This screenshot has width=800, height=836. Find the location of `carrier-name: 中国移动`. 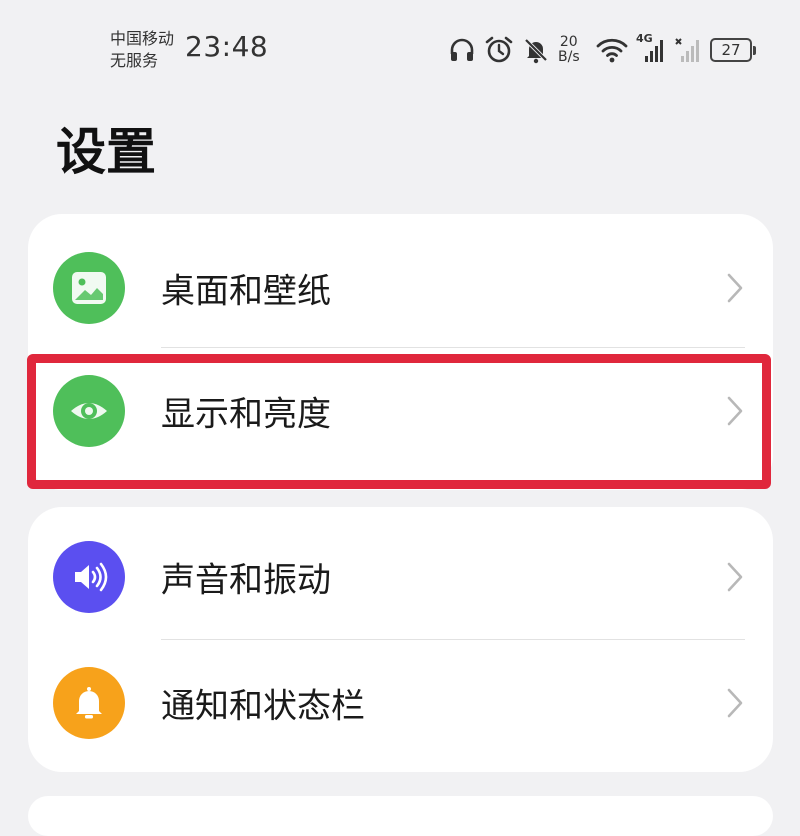

carrier-name: 中国移动 is located at coordinates (142, 38).